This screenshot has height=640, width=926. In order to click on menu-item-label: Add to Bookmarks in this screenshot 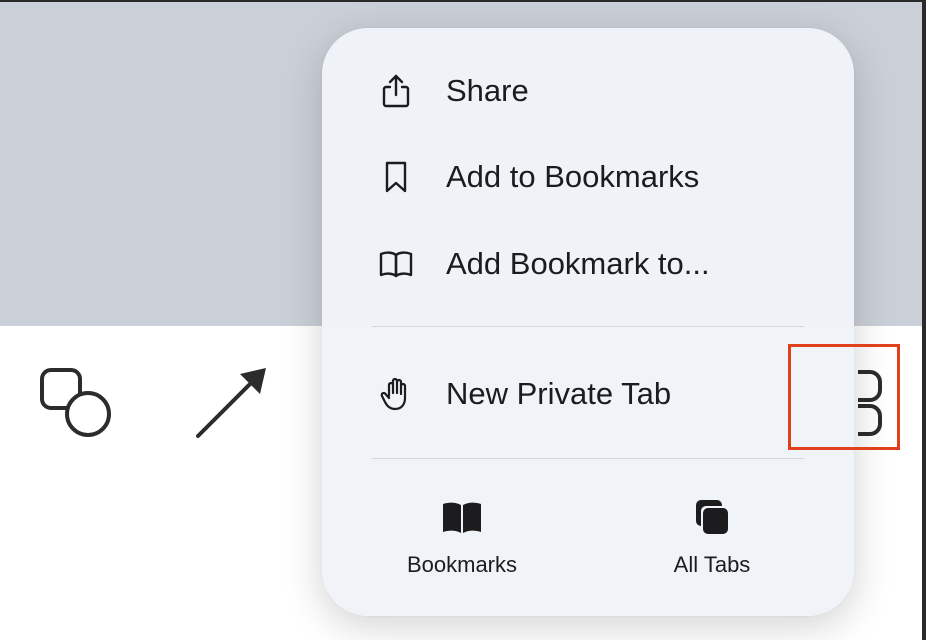, I will do `click(573, 176)`.